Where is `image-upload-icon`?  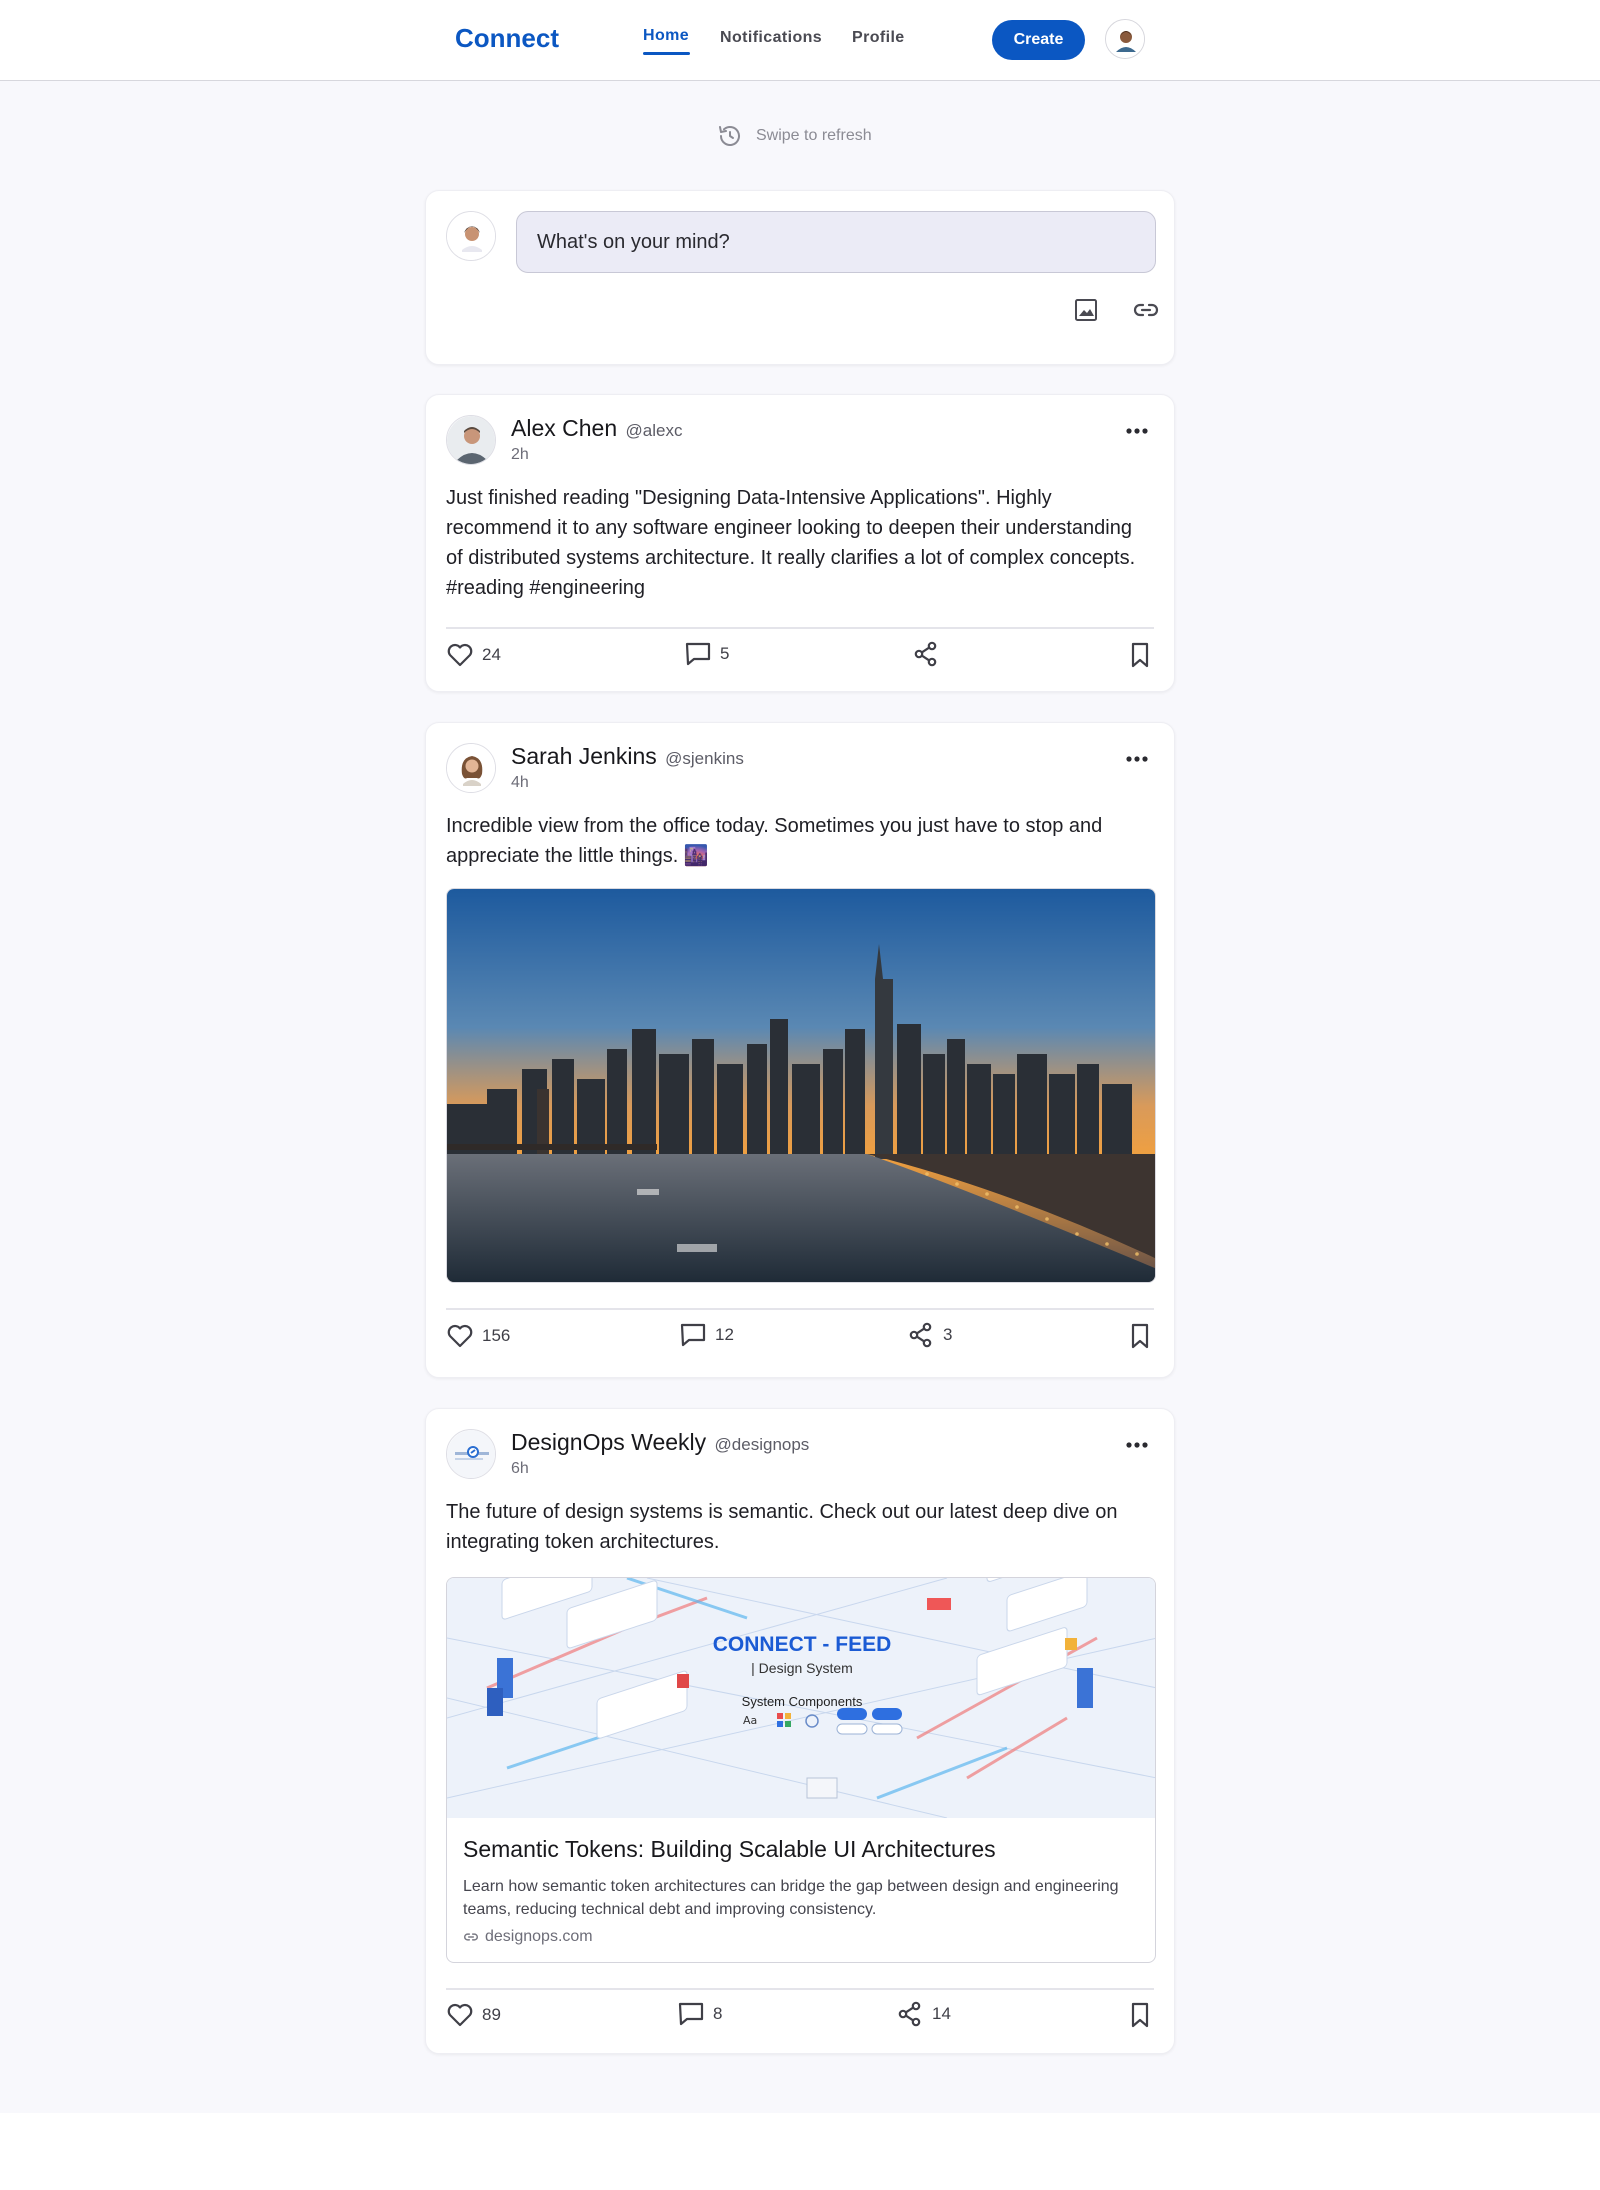
image-upload-icon is located at coordinates (1086, 310).